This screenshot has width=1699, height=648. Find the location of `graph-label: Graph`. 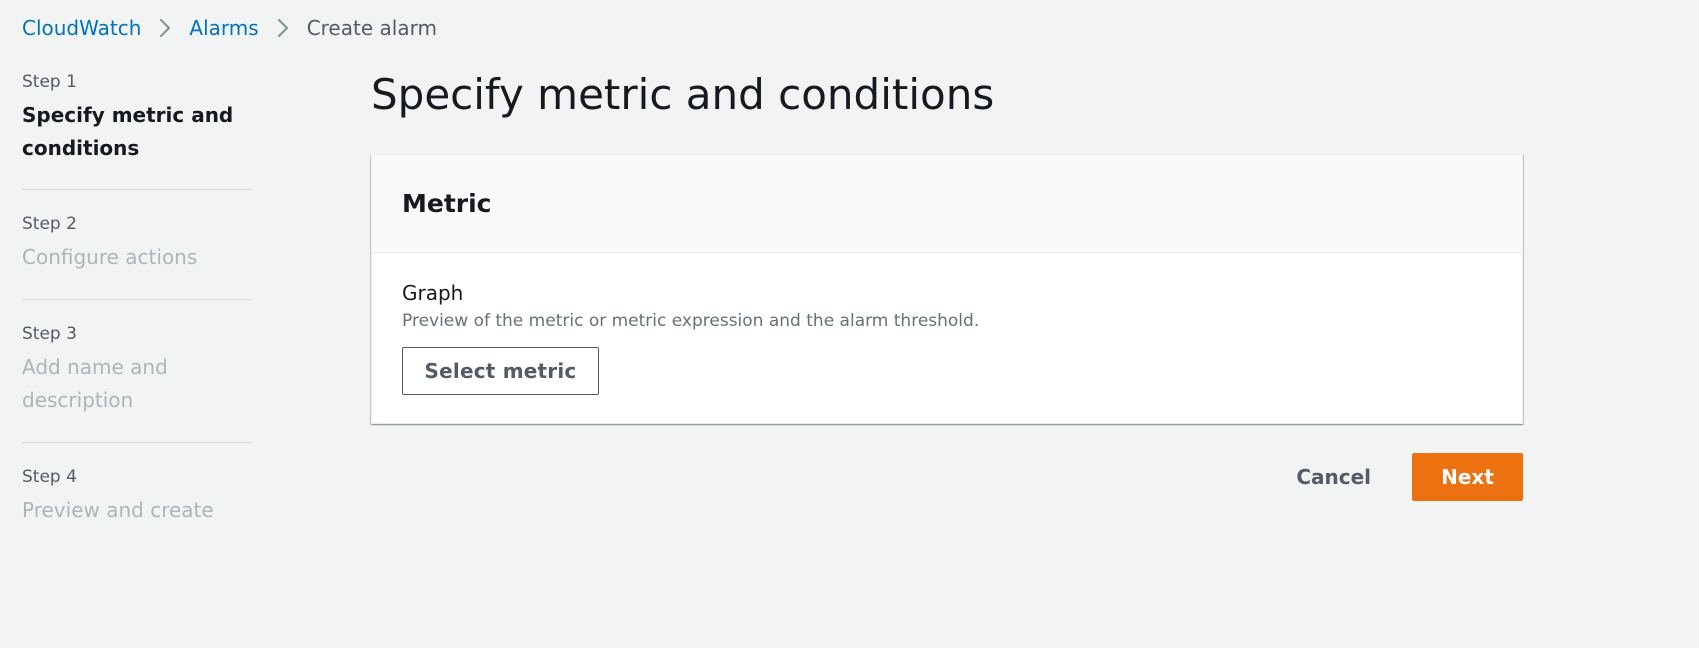

graph-label: Graph is located at coordinates (433, 293).